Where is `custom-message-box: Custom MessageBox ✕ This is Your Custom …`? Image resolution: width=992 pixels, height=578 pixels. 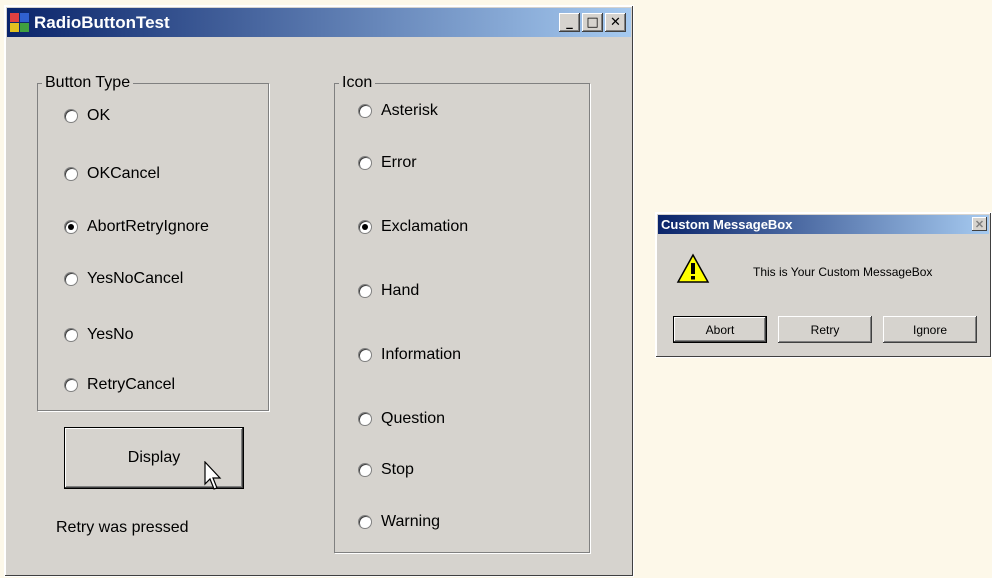 custom-message-box: Custom MessageBox ✕ This is Your Custom … is located at coordinates (823, 285).